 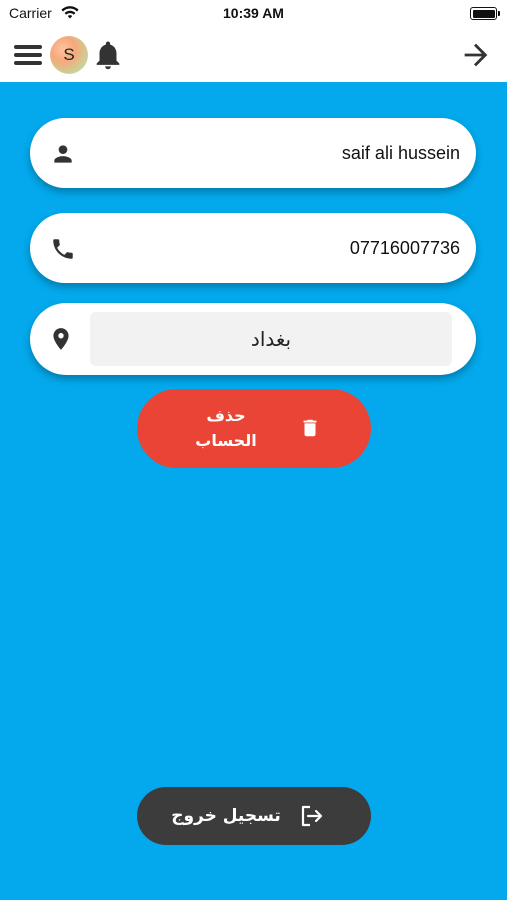 What do you see at coordinates (485, 13) in the screenshot?
I see `battery-icon` at bounding box center [485, 13].